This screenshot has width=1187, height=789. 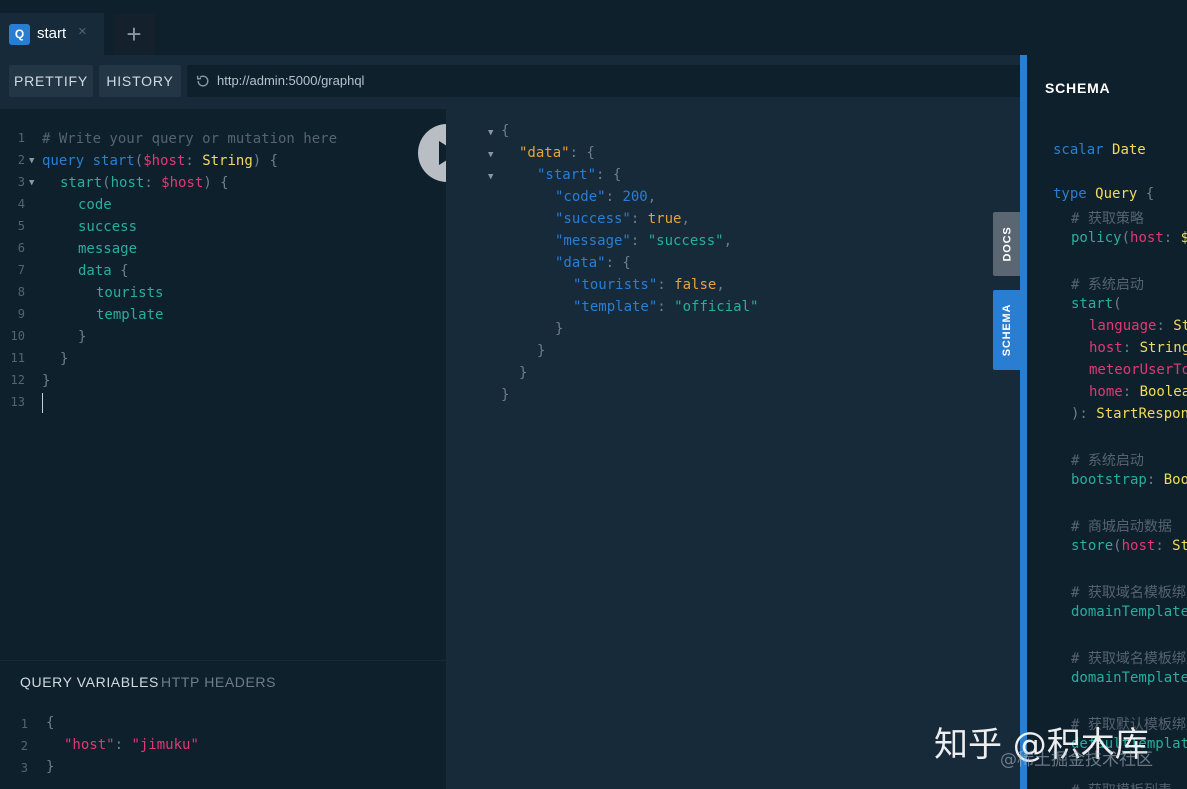 What do you see at coordinates (24, 746) in the screenshot?
I see `line-number: 2` at bounding box center [24, 746].